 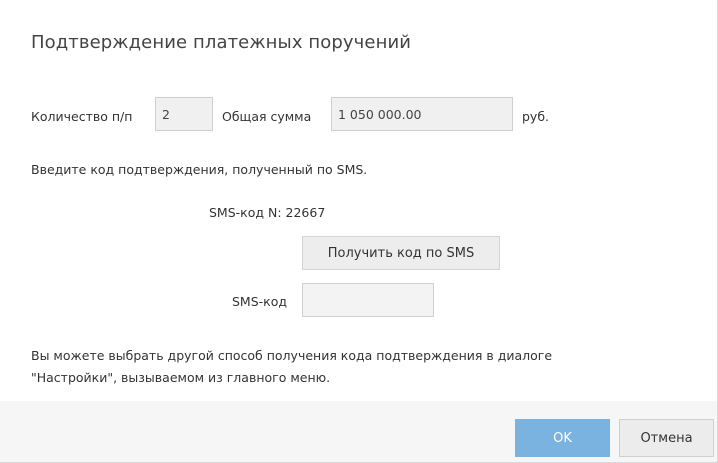 What do you see at coordinates (401, 253) in the screenshot?
I see `get-sms-code-button: Получить код по SMS` at bounding box center [401, 253].